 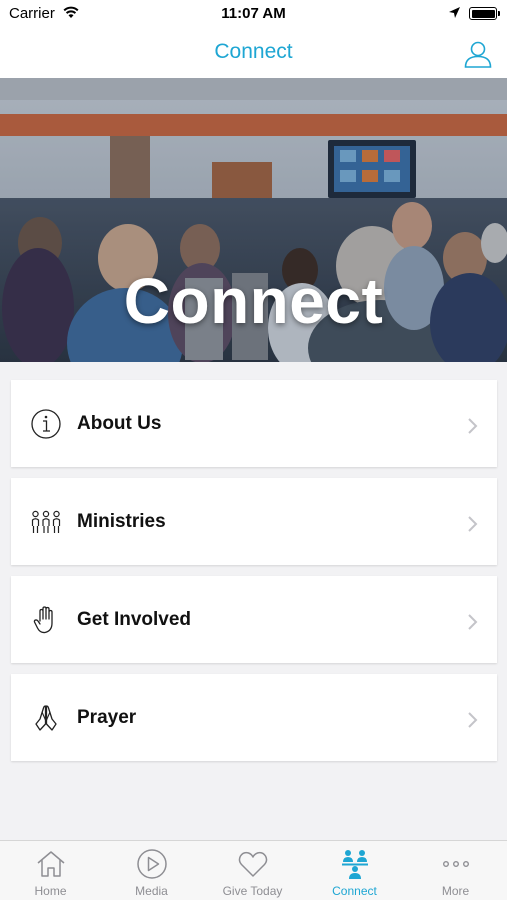 I want to click on menu-item-ministries: Ministries, so click(x=254, y=521).